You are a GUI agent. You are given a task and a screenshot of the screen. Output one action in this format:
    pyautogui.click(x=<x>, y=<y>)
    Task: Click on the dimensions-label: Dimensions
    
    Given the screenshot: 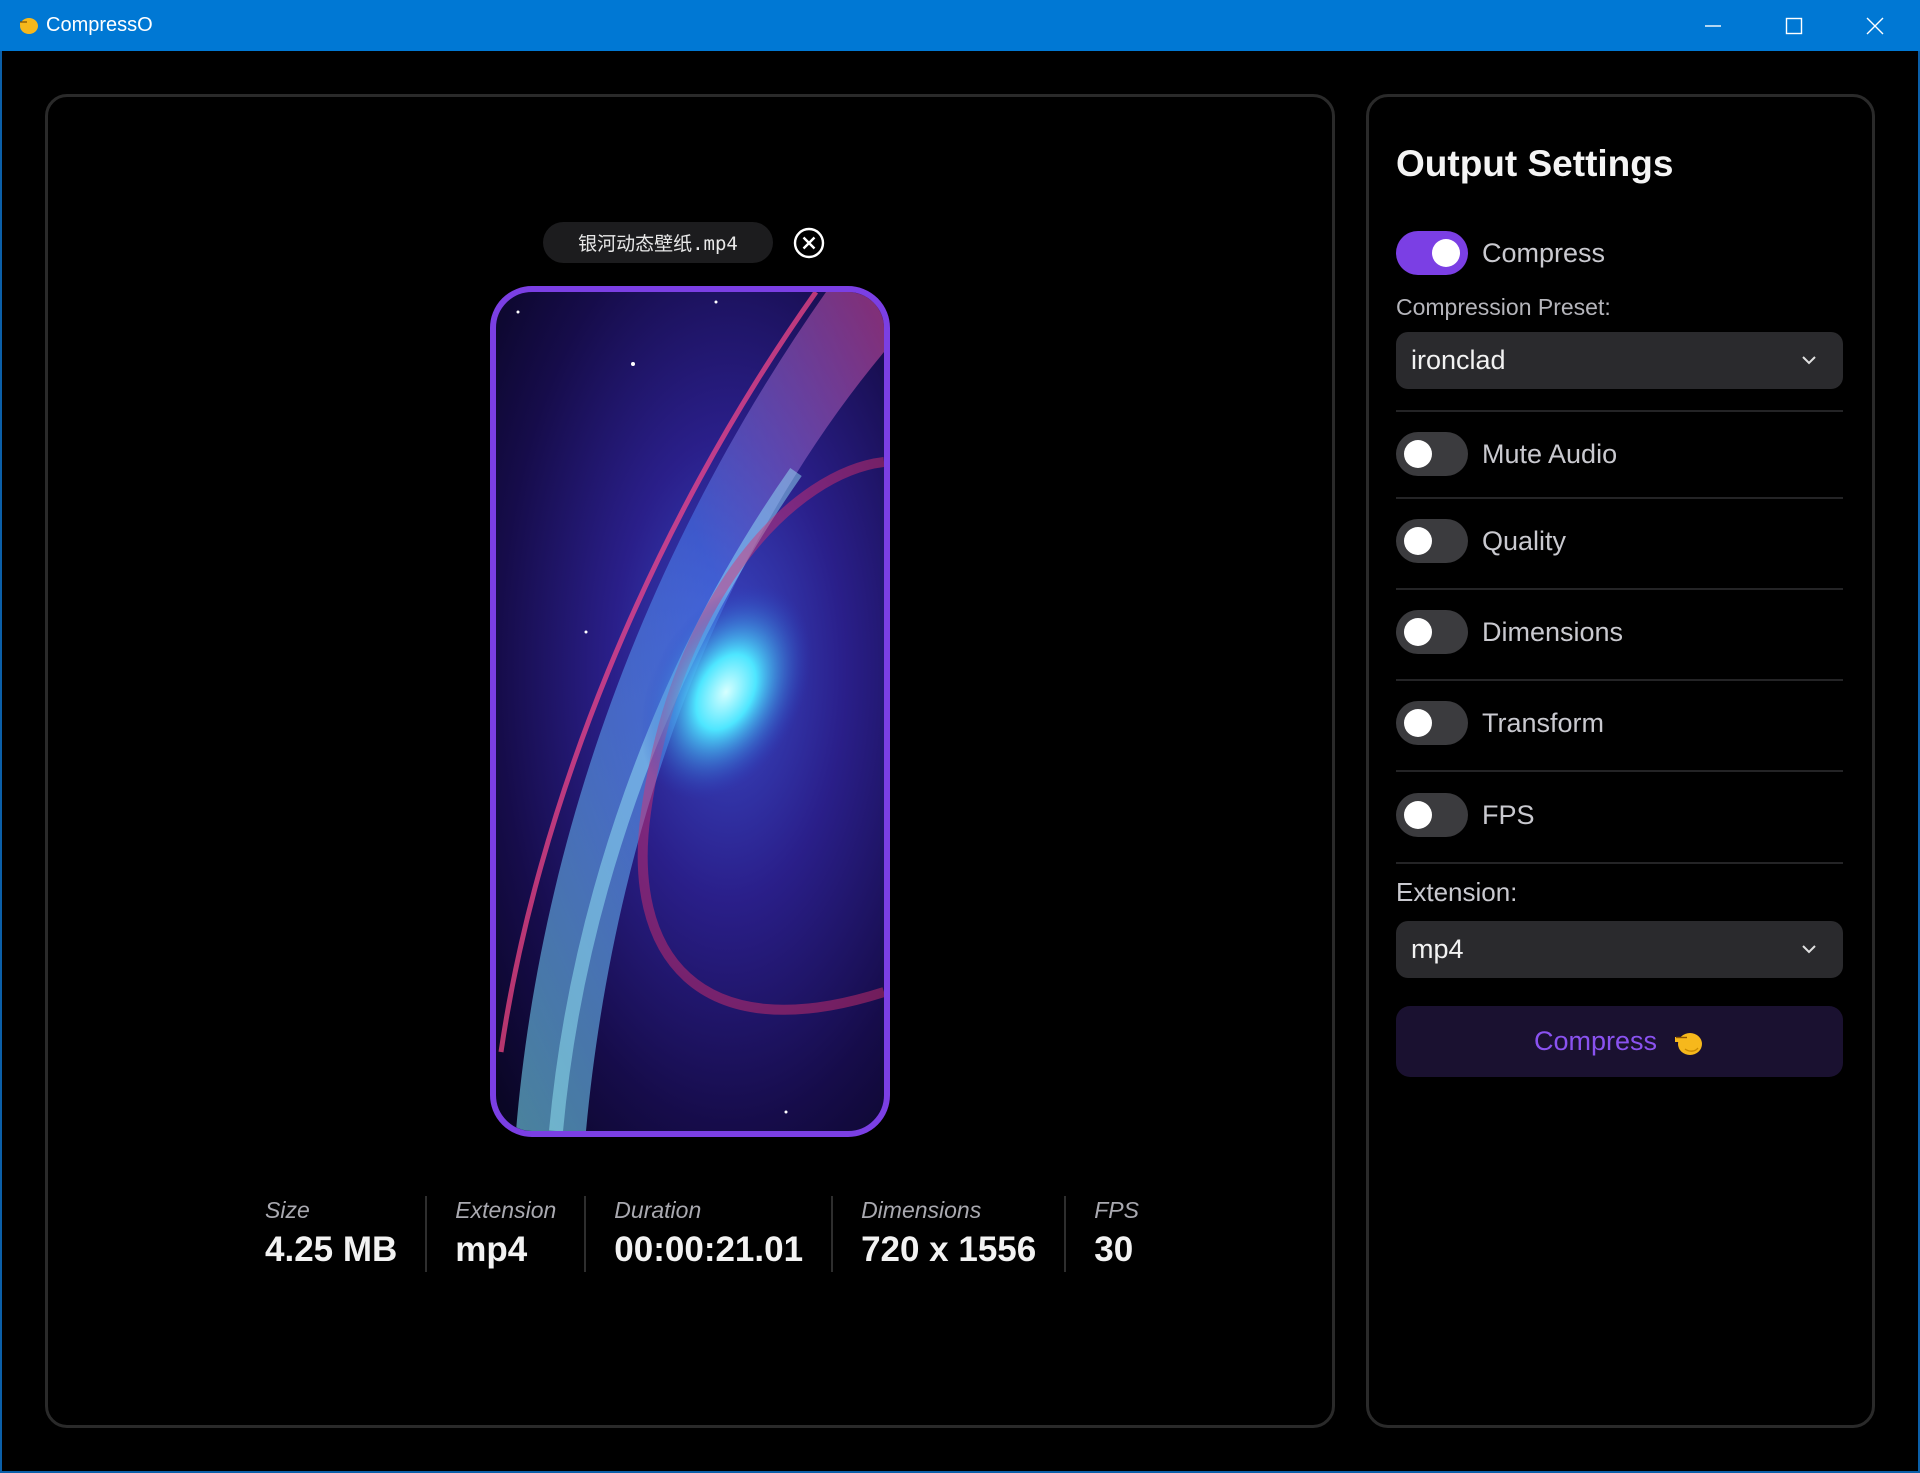 What is the action you would take?
    pyautogui.click(x=1553, y=631)
    